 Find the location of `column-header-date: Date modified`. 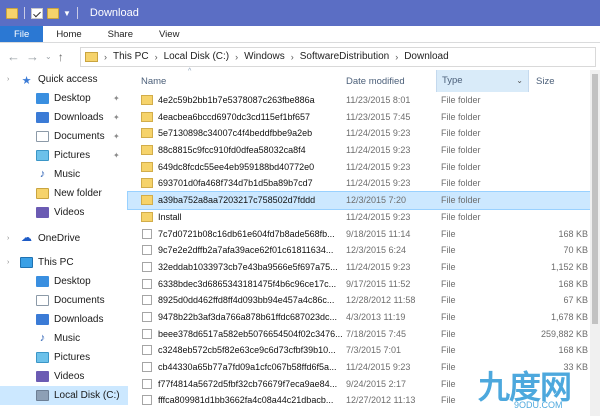

column-header-date: Date modified is located at coordinates (375, 81).